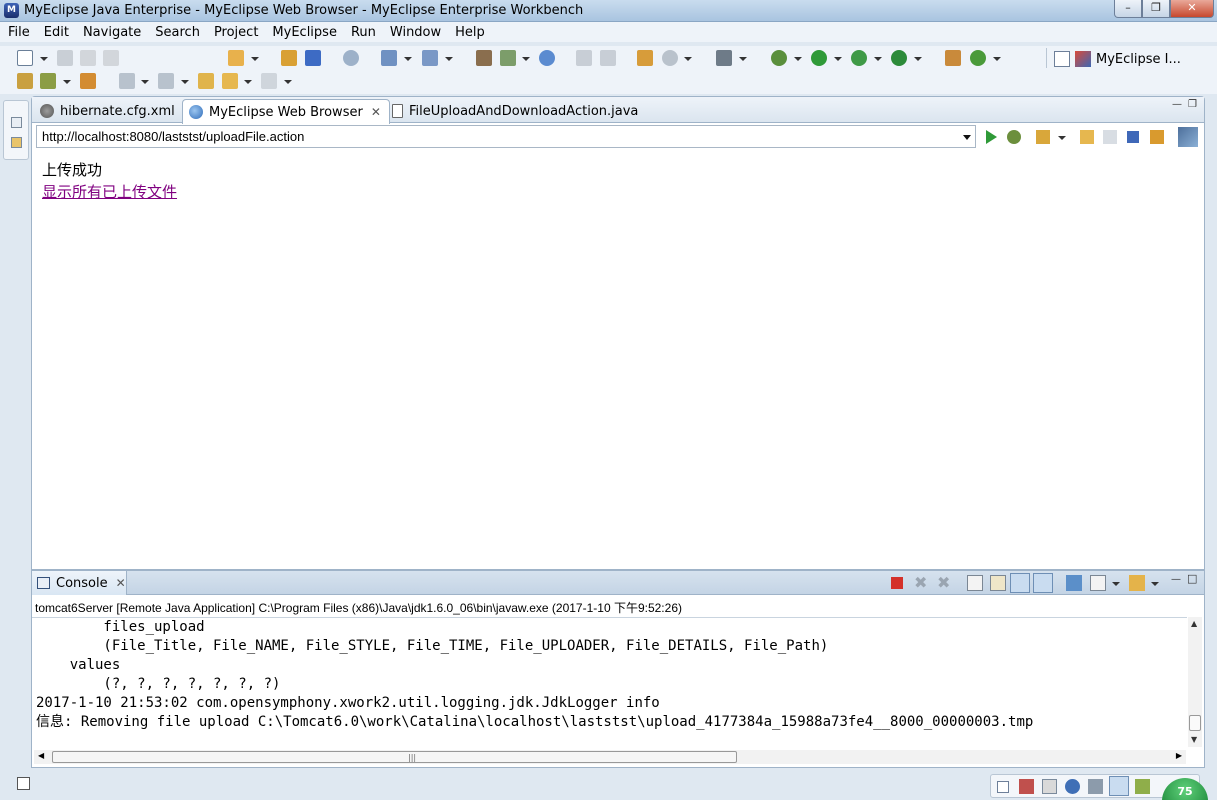  What do you see at coordinates (978, 58) in the screenshot?
I see `refresh-icon` at bounding box center [978, 58].